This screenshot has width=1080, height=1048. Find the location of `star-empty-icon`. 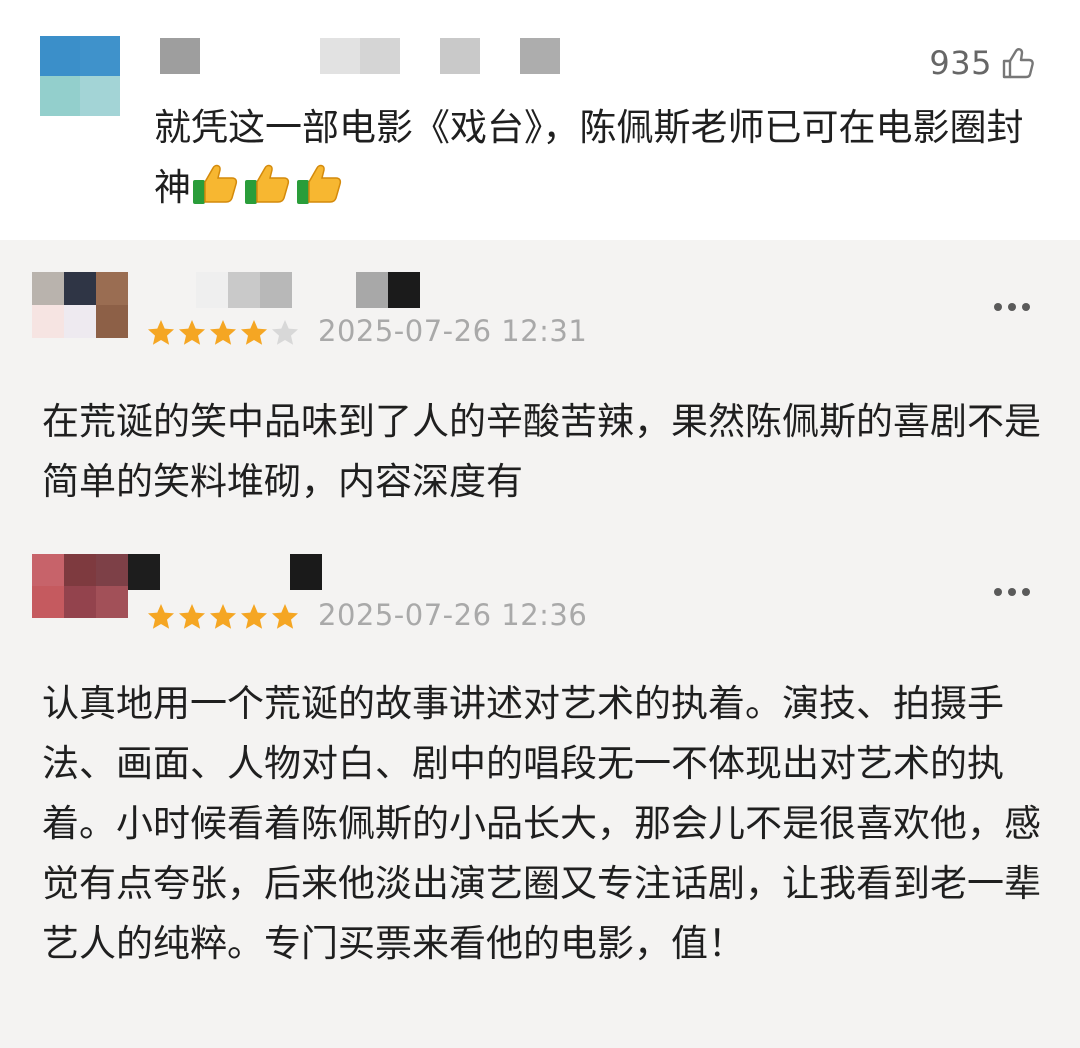

star-empty-icon is located at coordinates (285, 332).